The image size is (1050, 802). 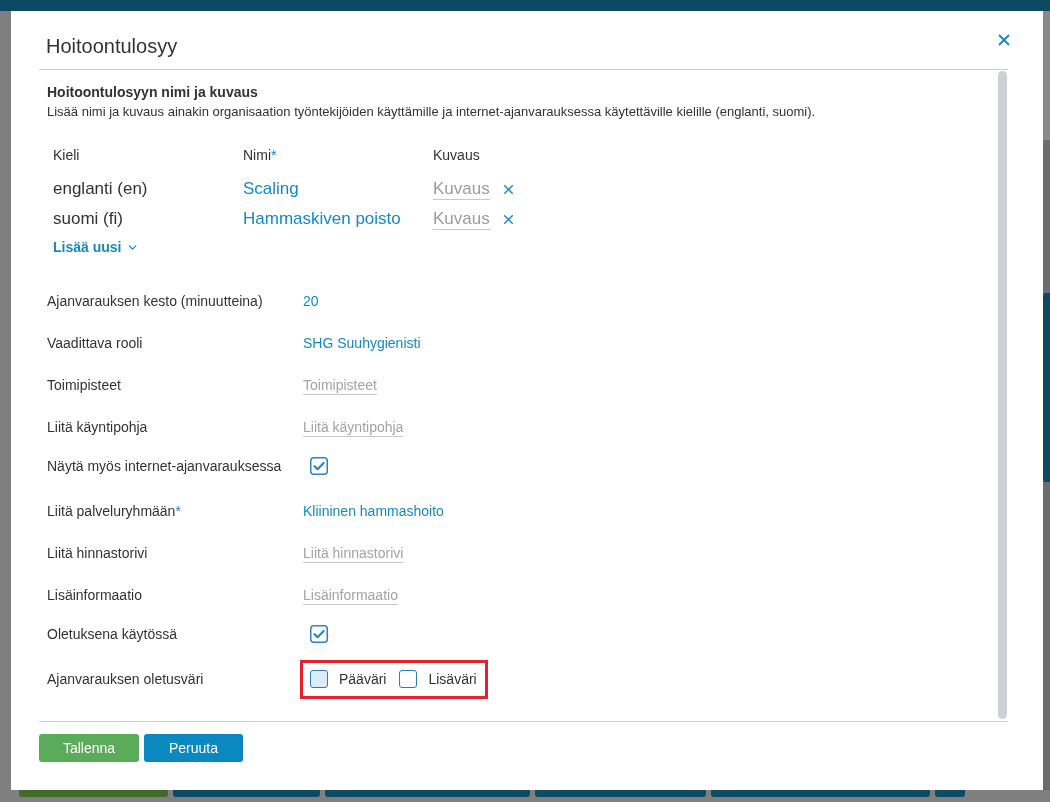 I want to click on option-label: Lisäväri, so click(x=452, y=679).